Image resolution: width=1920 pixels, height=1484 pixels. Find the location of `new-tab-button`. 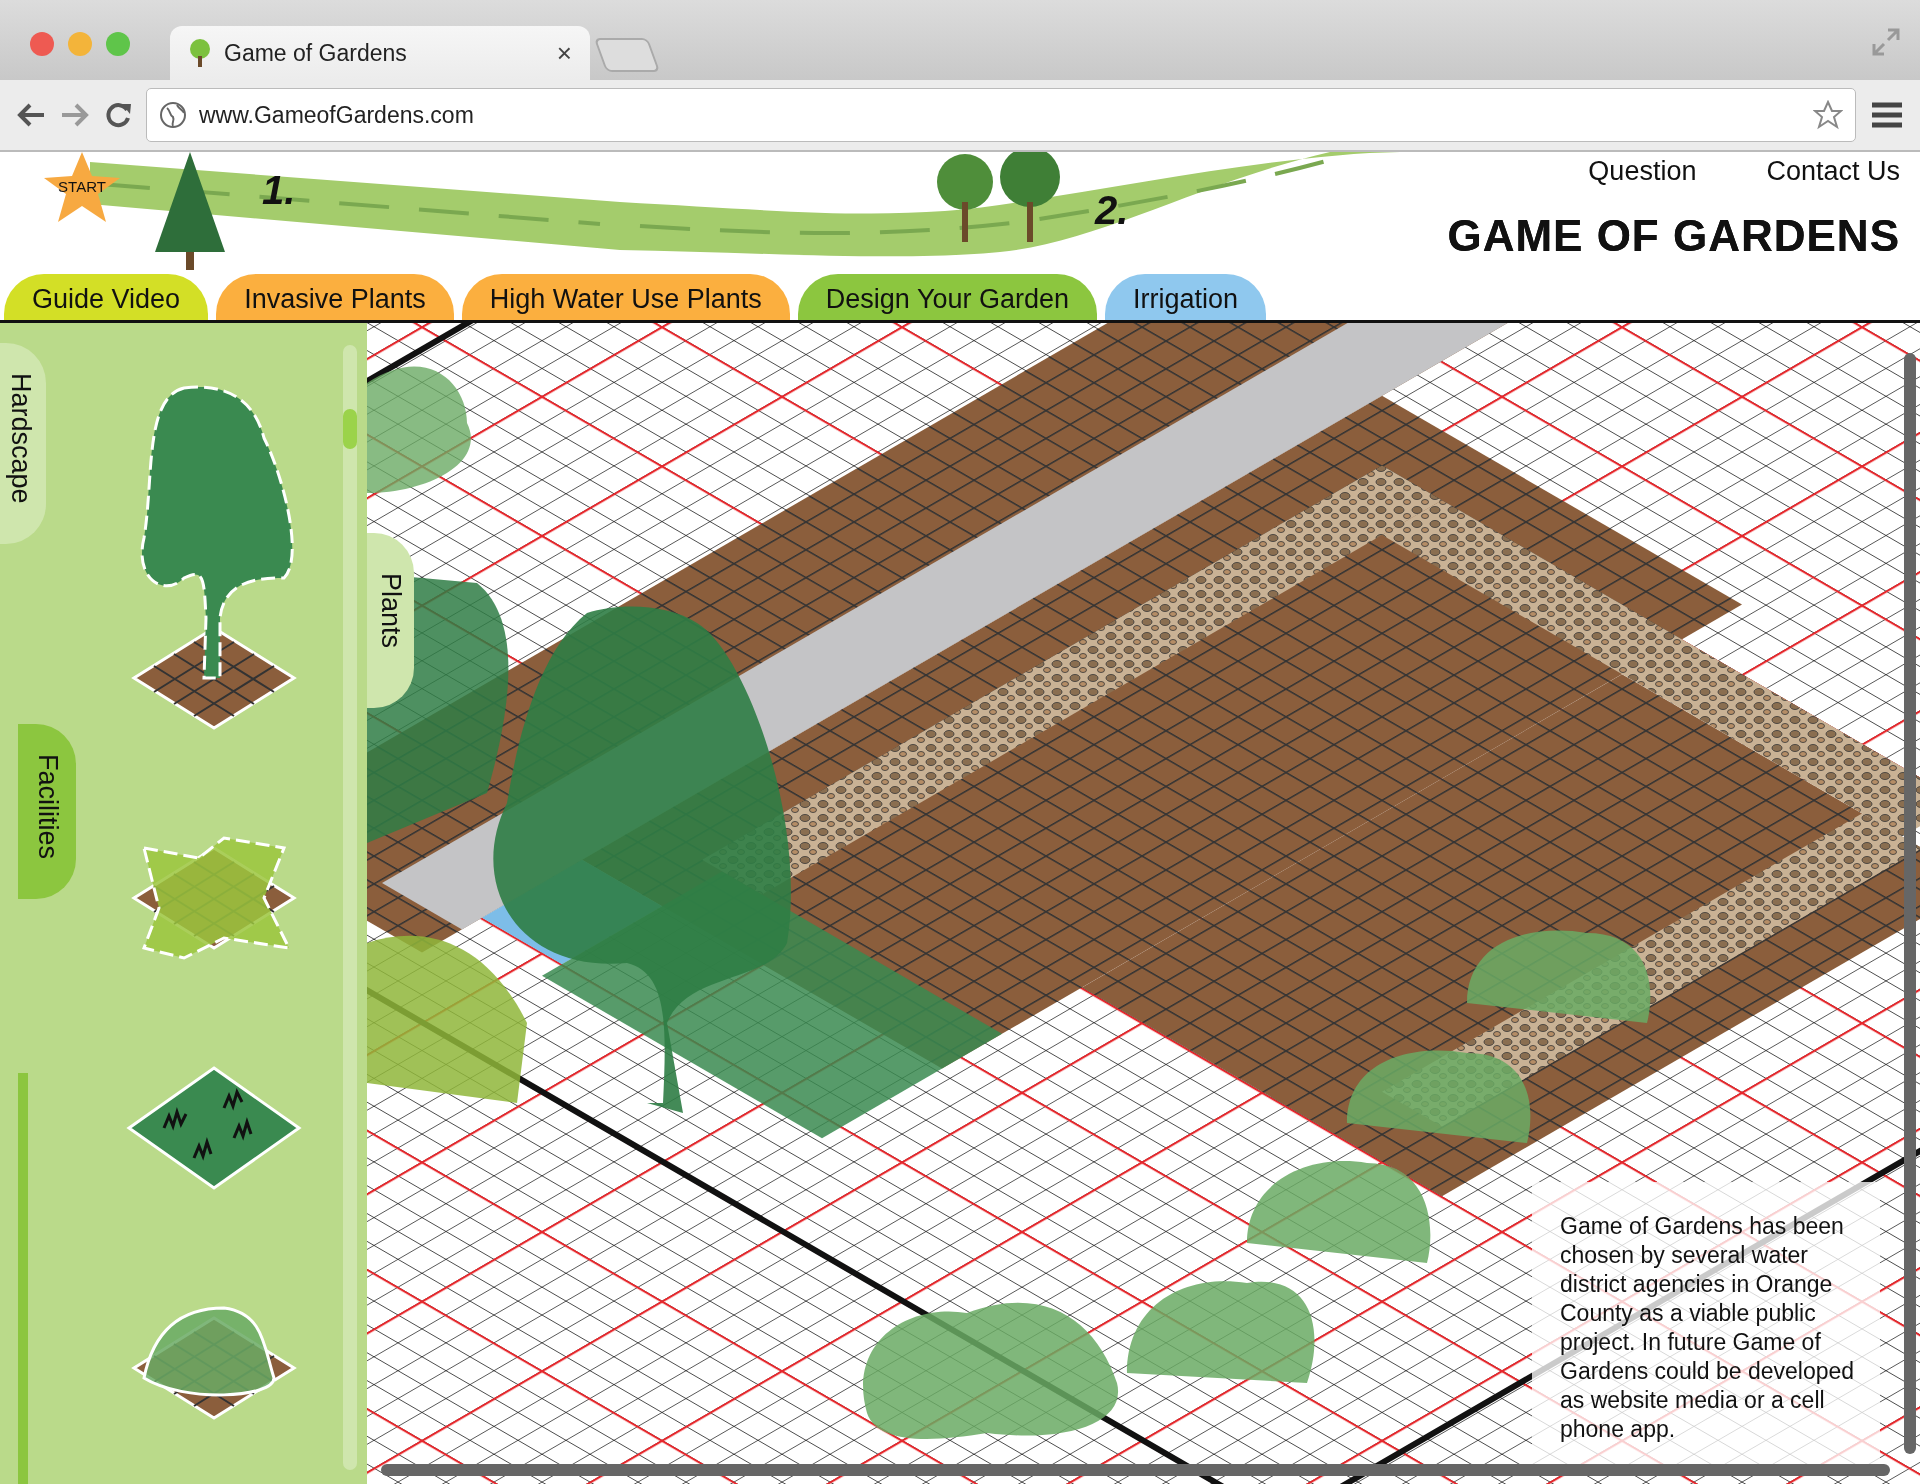

new-tab-button is located at coordinates (627, 55).